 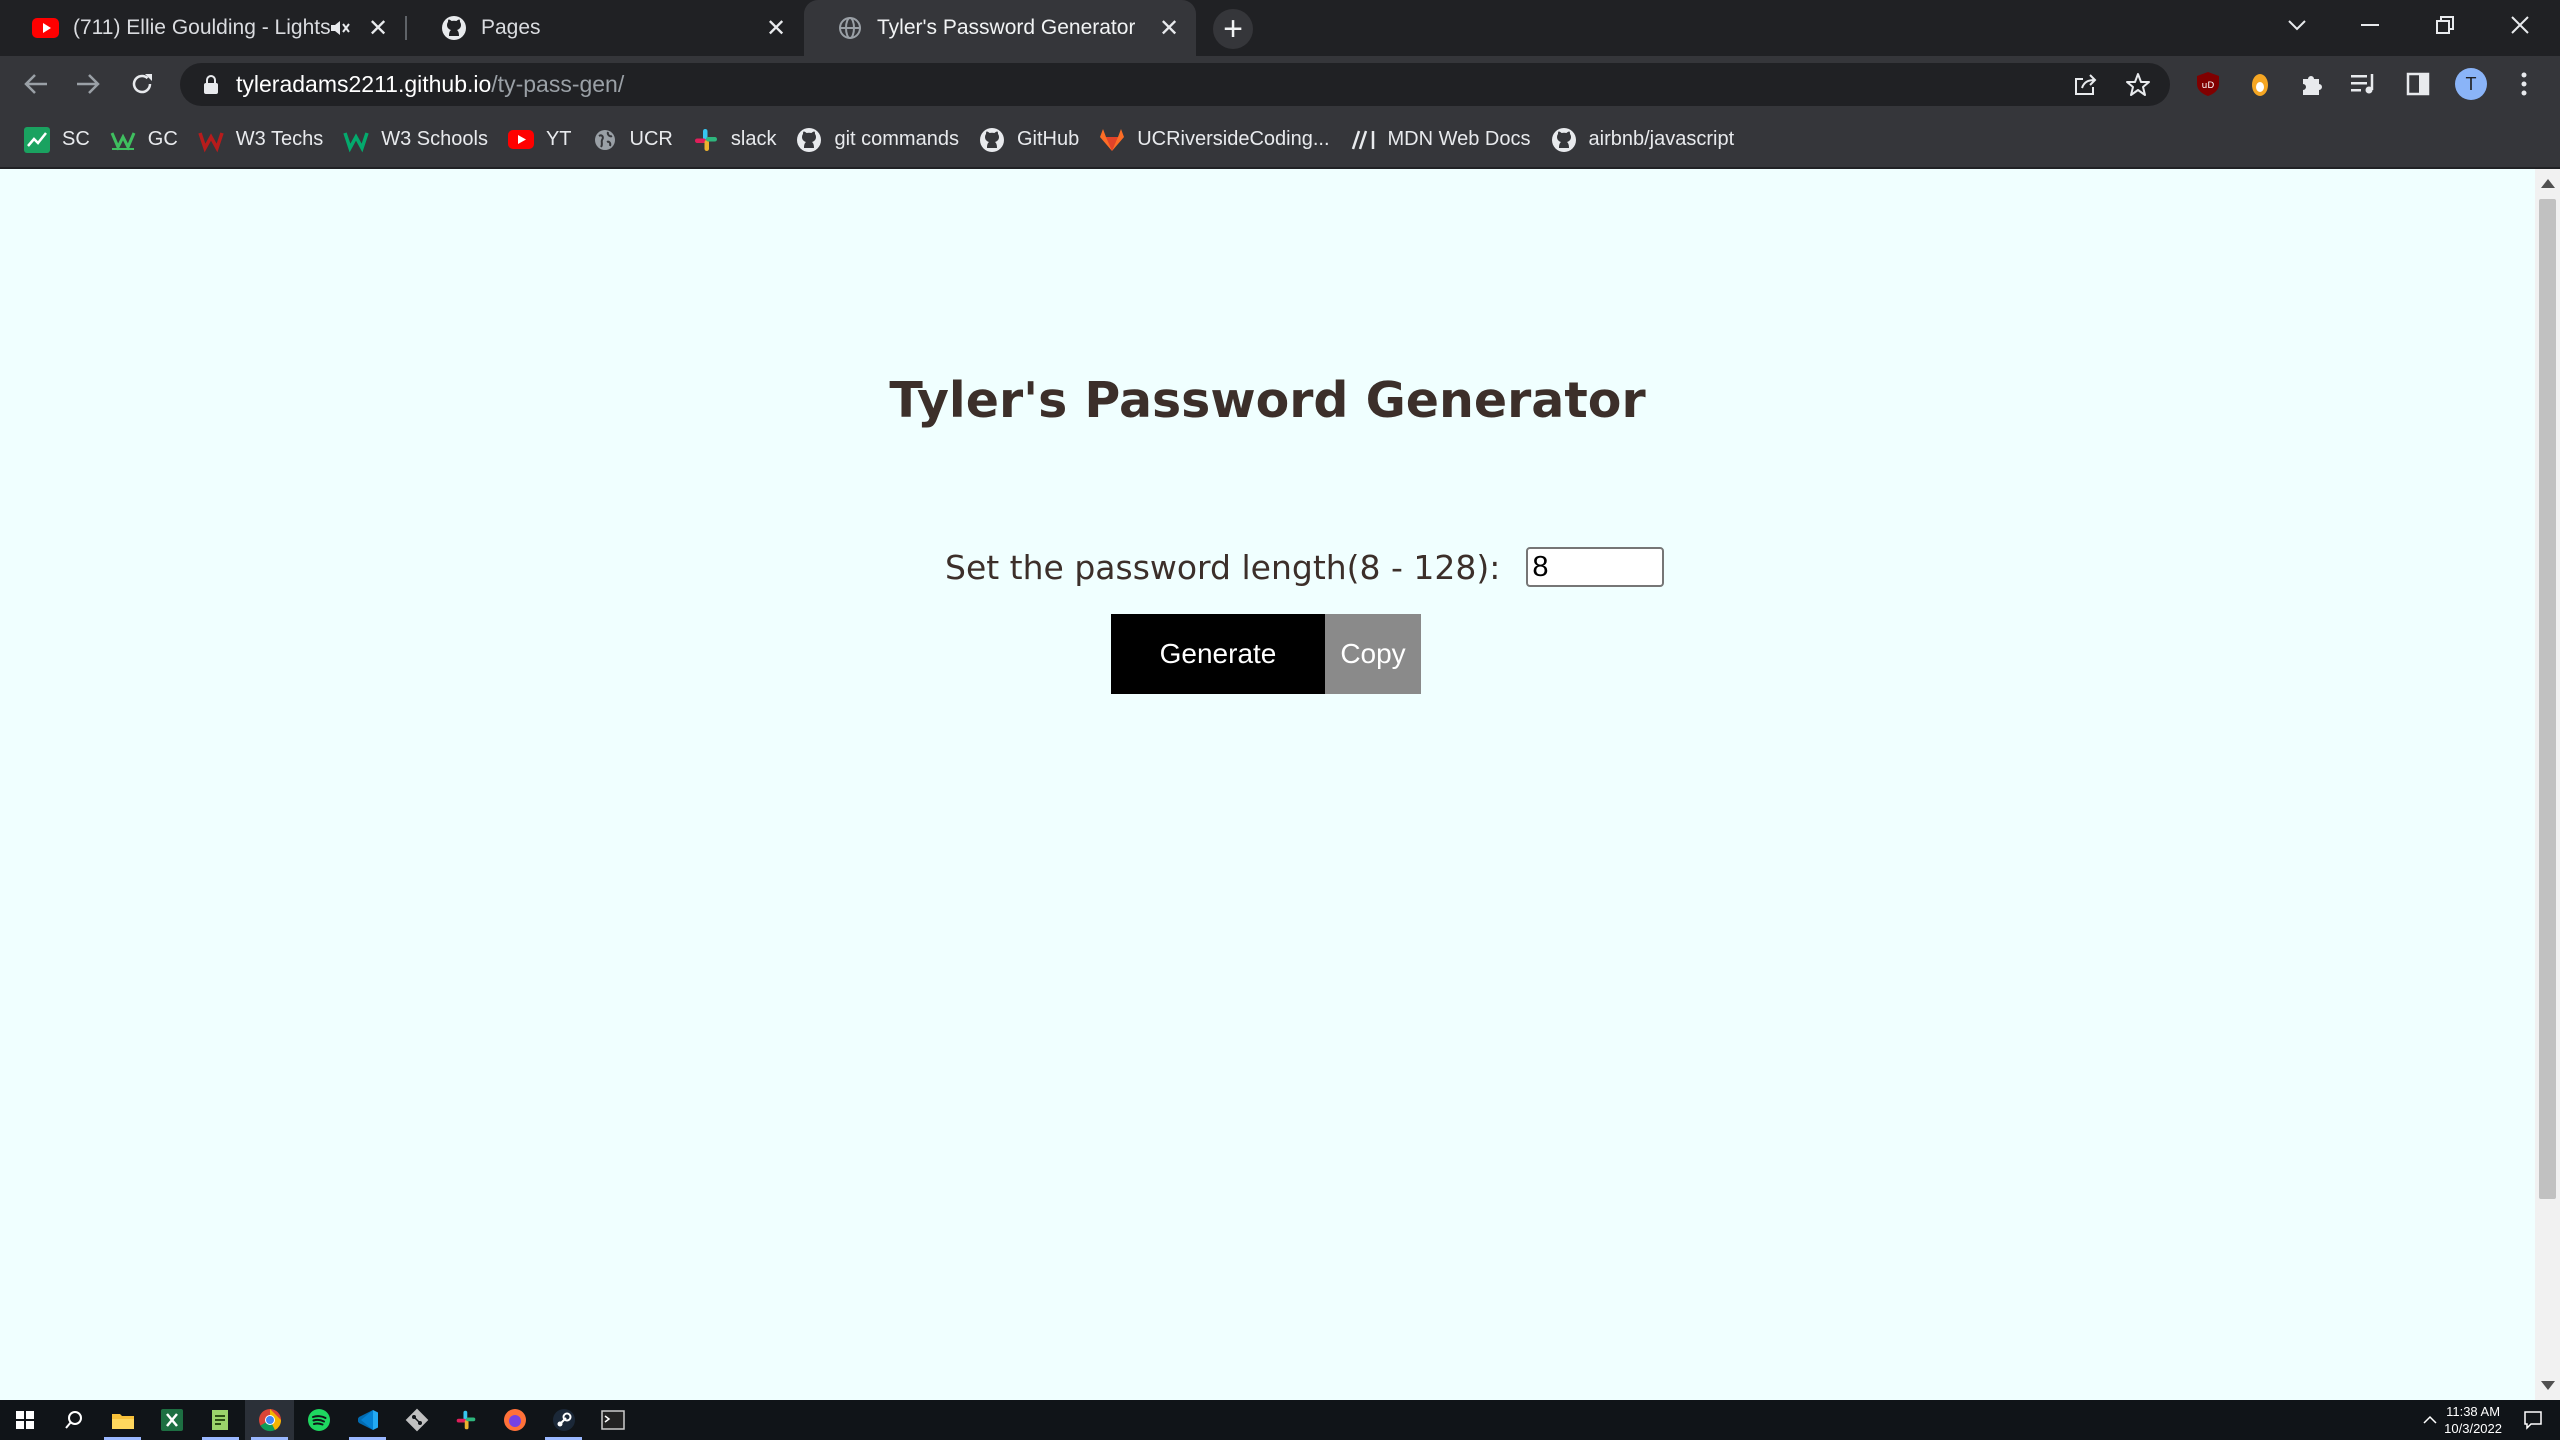 I want to click on tab-divider, so click(x=406, y=28).